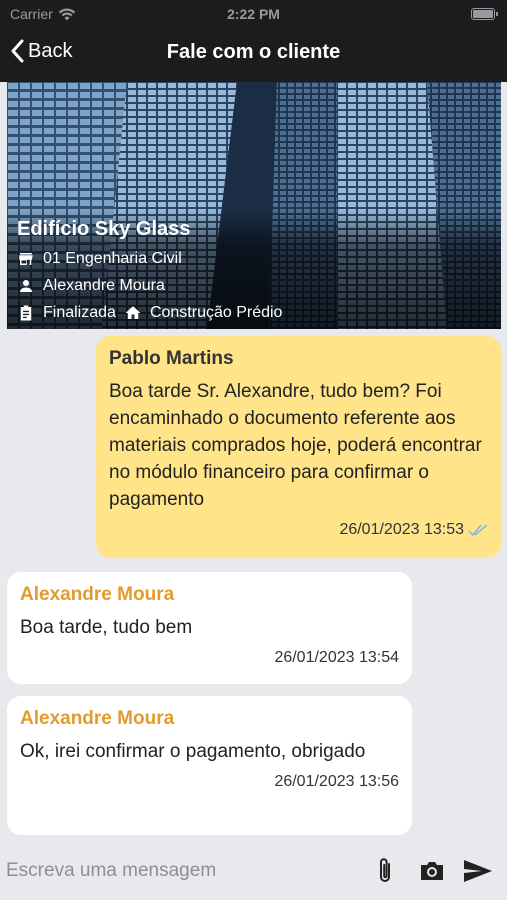  I want to click on company-label: 01 Engenharia Civil, so click(112, 258).